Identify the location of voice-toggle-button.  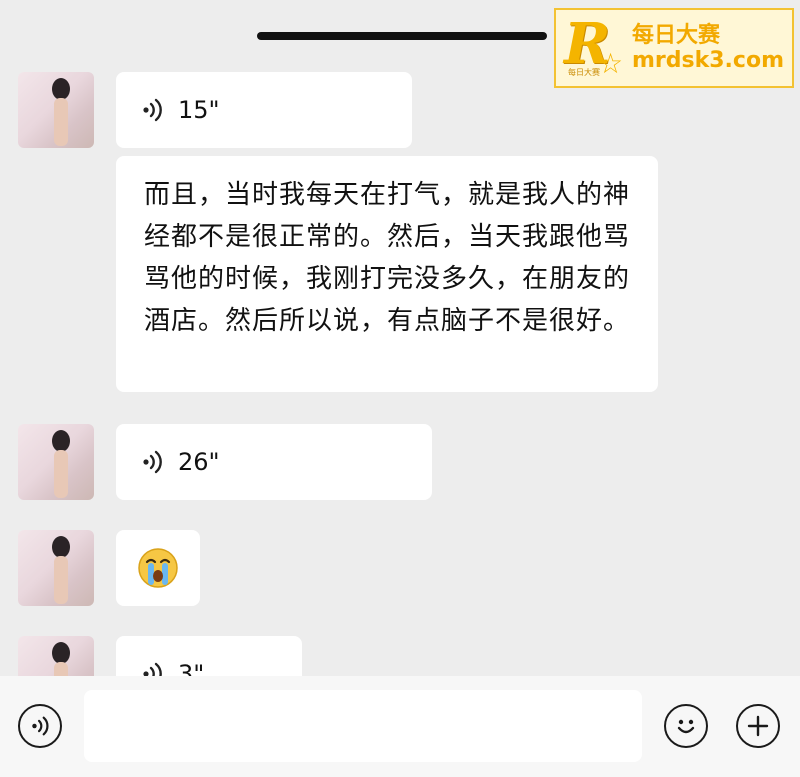
(40, 726).